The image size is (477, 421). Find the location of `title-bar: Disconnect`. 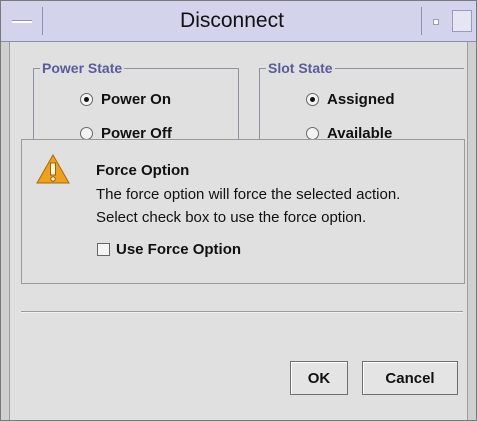

title-bar: Disconnect is located at coordinates (238, 21).